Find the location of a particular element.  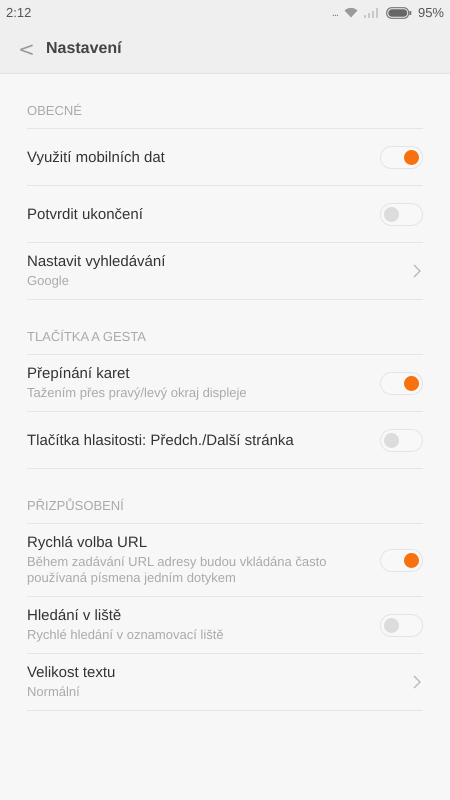

setting-summary: Normální is located at coordinates (54, 692).